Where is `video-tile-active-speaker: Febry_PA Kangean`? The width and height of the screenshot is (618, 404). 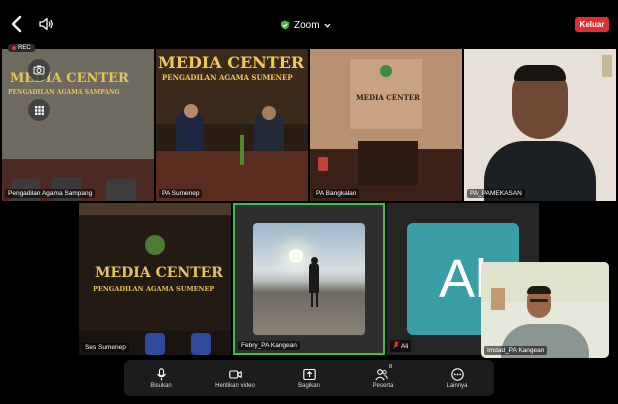
video-tile-active-speaker: Febry_PA Kangean is located at coordinates (309, 279).